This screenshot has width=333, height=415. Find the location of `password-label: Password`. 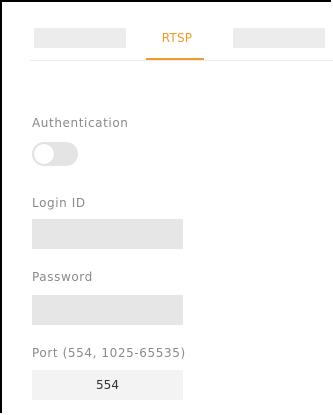

password-label: Password is located at coordinates (62, 277).